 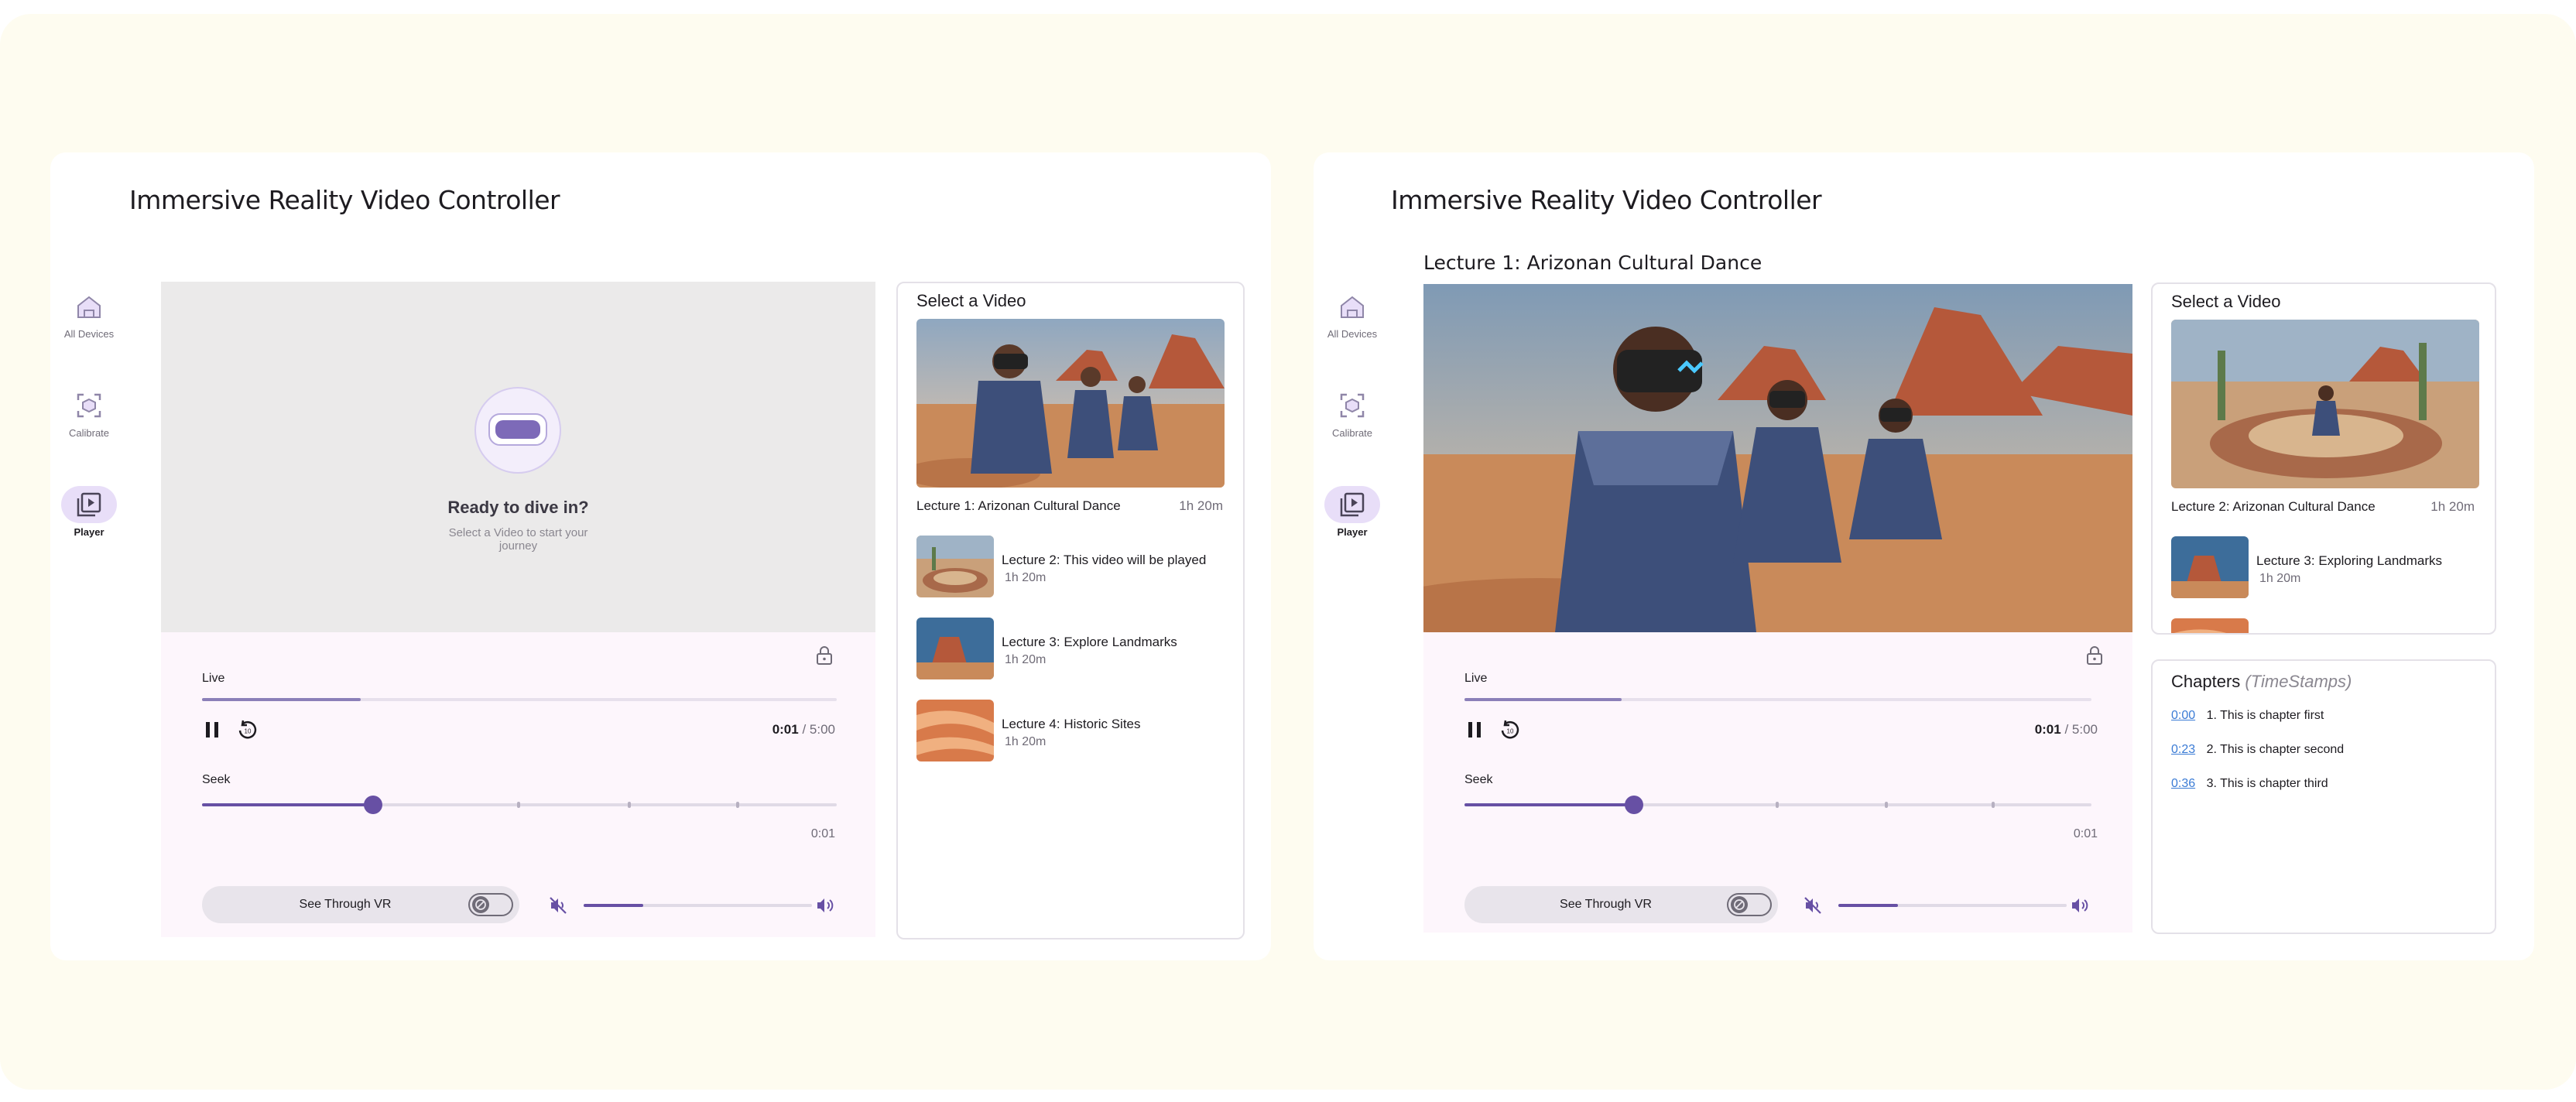 I want to click on home-icon, so click(x=89, y=307).